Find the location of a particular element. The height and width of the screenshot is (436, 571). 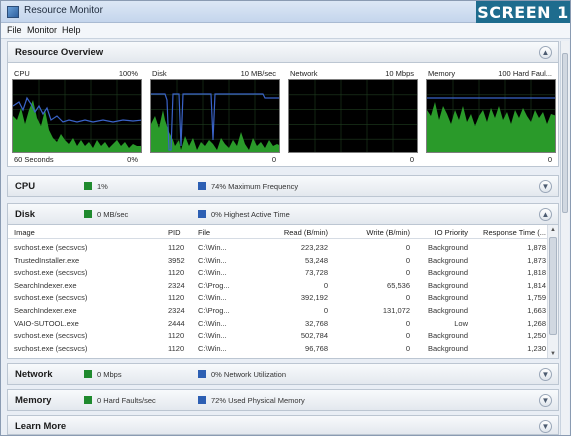

table-cell: 2444 is located at coordinates (176, 323).